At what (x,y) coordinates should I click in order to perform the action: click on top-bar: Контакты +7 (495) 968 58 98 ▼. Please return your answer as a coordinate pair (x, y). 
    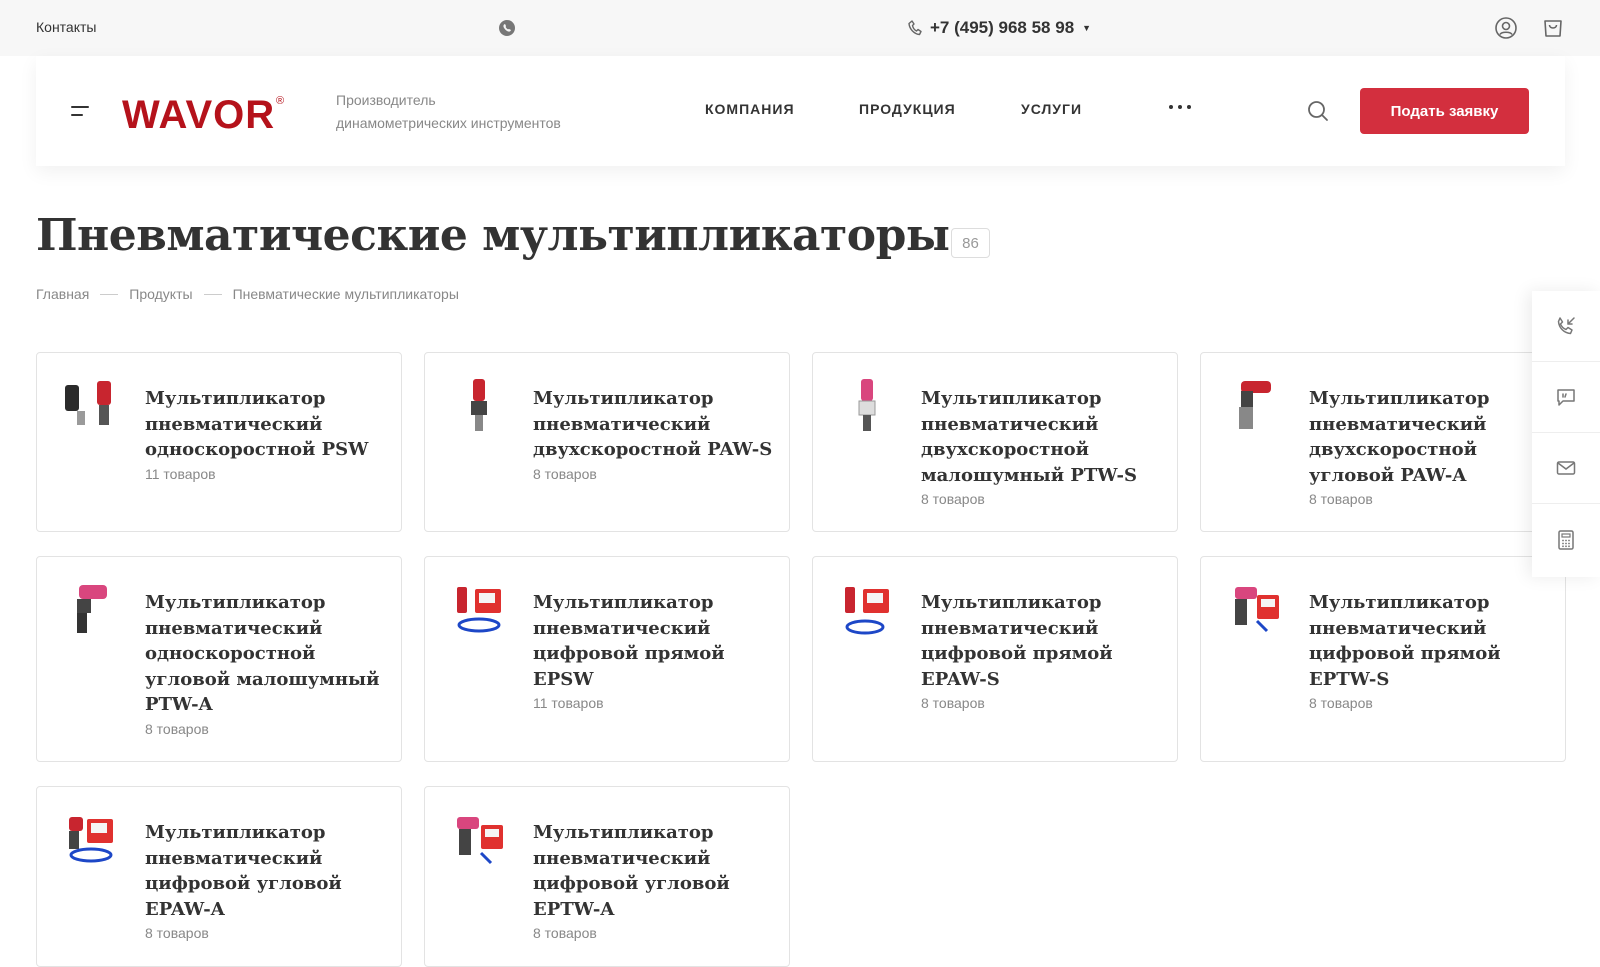
    Looking at the image, I should click on (800, 28).